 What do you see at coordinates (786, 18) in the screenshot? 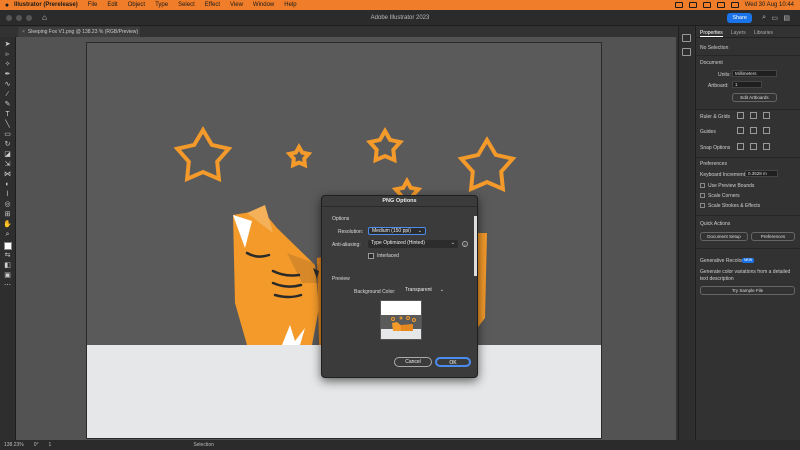
I see `arrange-documents-icon: ▤` at bounding box center [786, 18].